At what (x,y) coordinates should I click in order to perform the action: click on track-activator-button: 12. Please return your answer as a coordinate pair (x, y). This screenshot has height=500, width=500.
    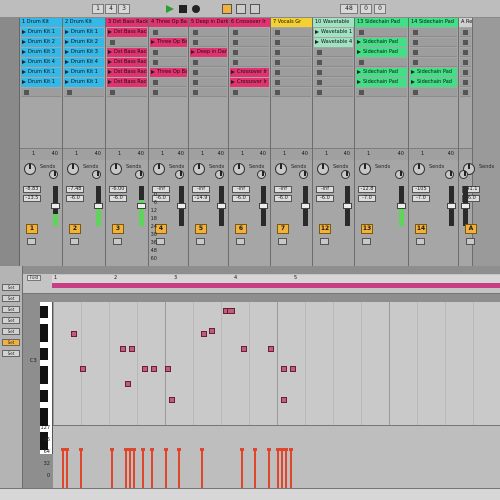
    Looking at the image, I should click on (325, 229).